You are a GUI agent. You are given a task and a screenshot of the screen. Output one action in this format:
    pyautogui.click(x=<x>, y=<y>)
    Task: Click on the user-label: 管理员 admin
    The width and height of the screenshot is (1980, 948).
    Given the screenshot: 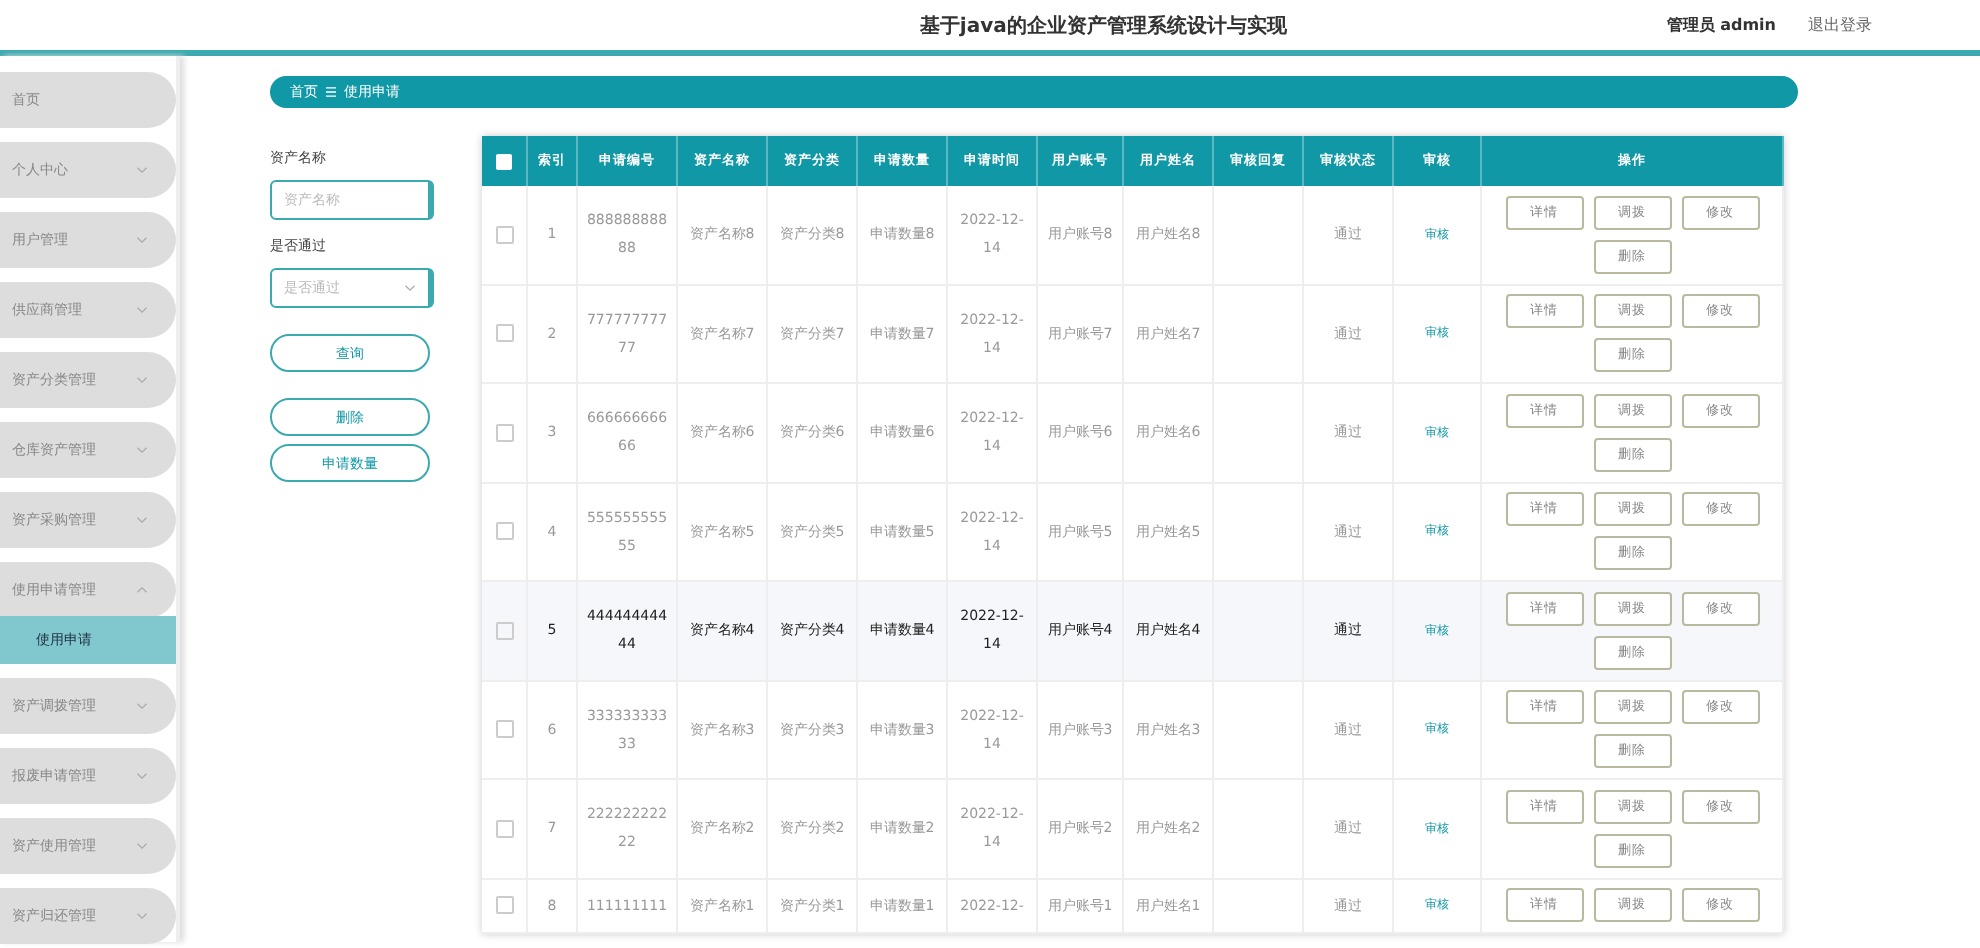 What is the action you would take?
    pyautogui.click(x=1721, y=25)
    